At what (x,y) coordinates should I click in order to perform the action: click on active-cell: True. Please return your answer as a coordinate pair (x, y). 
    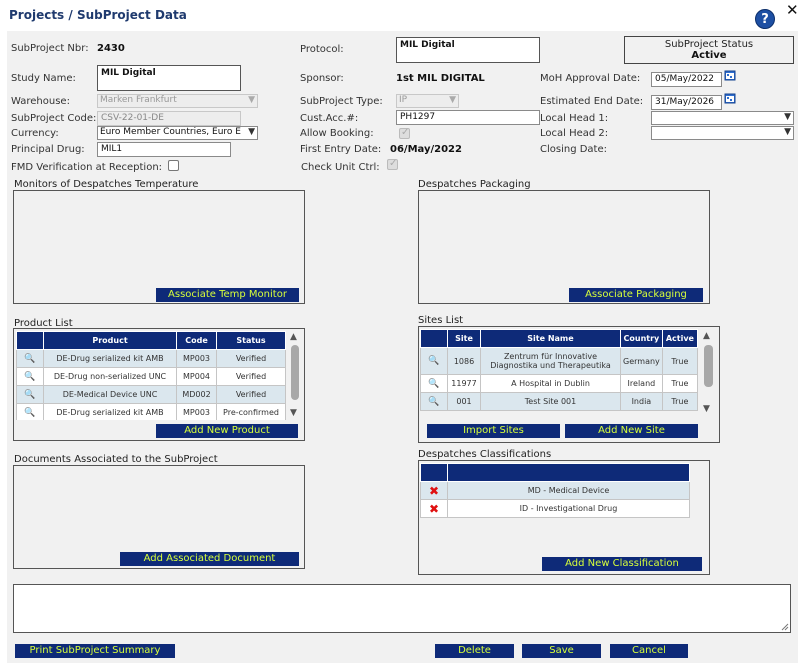
    Looking at the image, I should click on (679, 361).